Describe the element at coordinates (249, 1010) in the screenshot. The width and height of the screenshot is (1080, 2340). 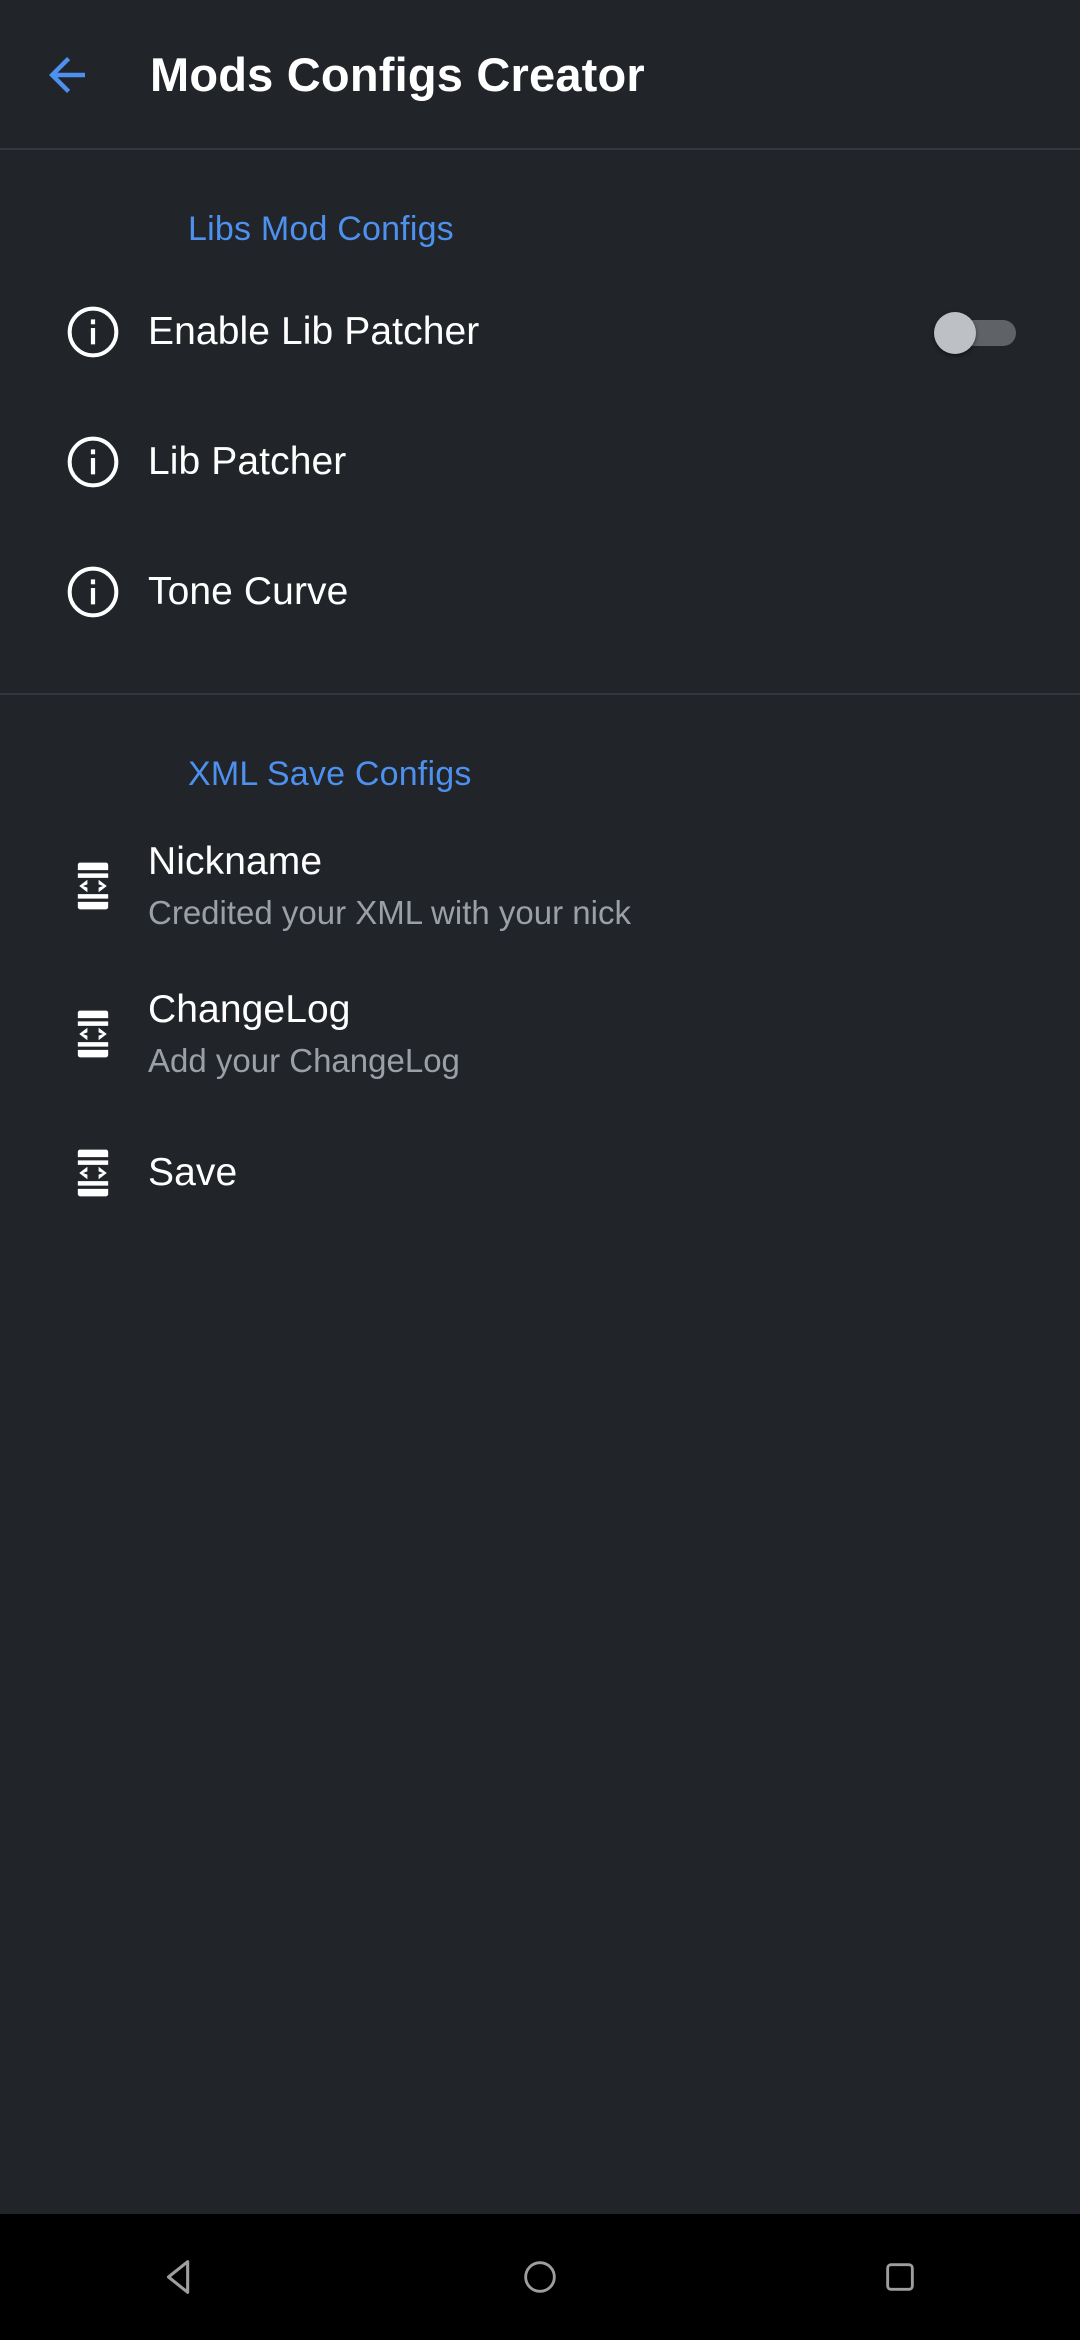
I see `row-title: ChangeLog` at that location.